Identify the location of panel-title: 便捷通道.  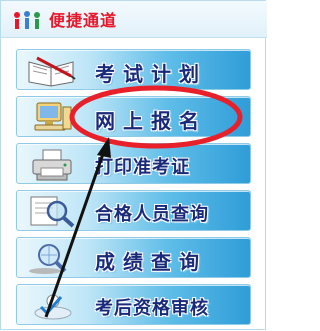
(83, 20).